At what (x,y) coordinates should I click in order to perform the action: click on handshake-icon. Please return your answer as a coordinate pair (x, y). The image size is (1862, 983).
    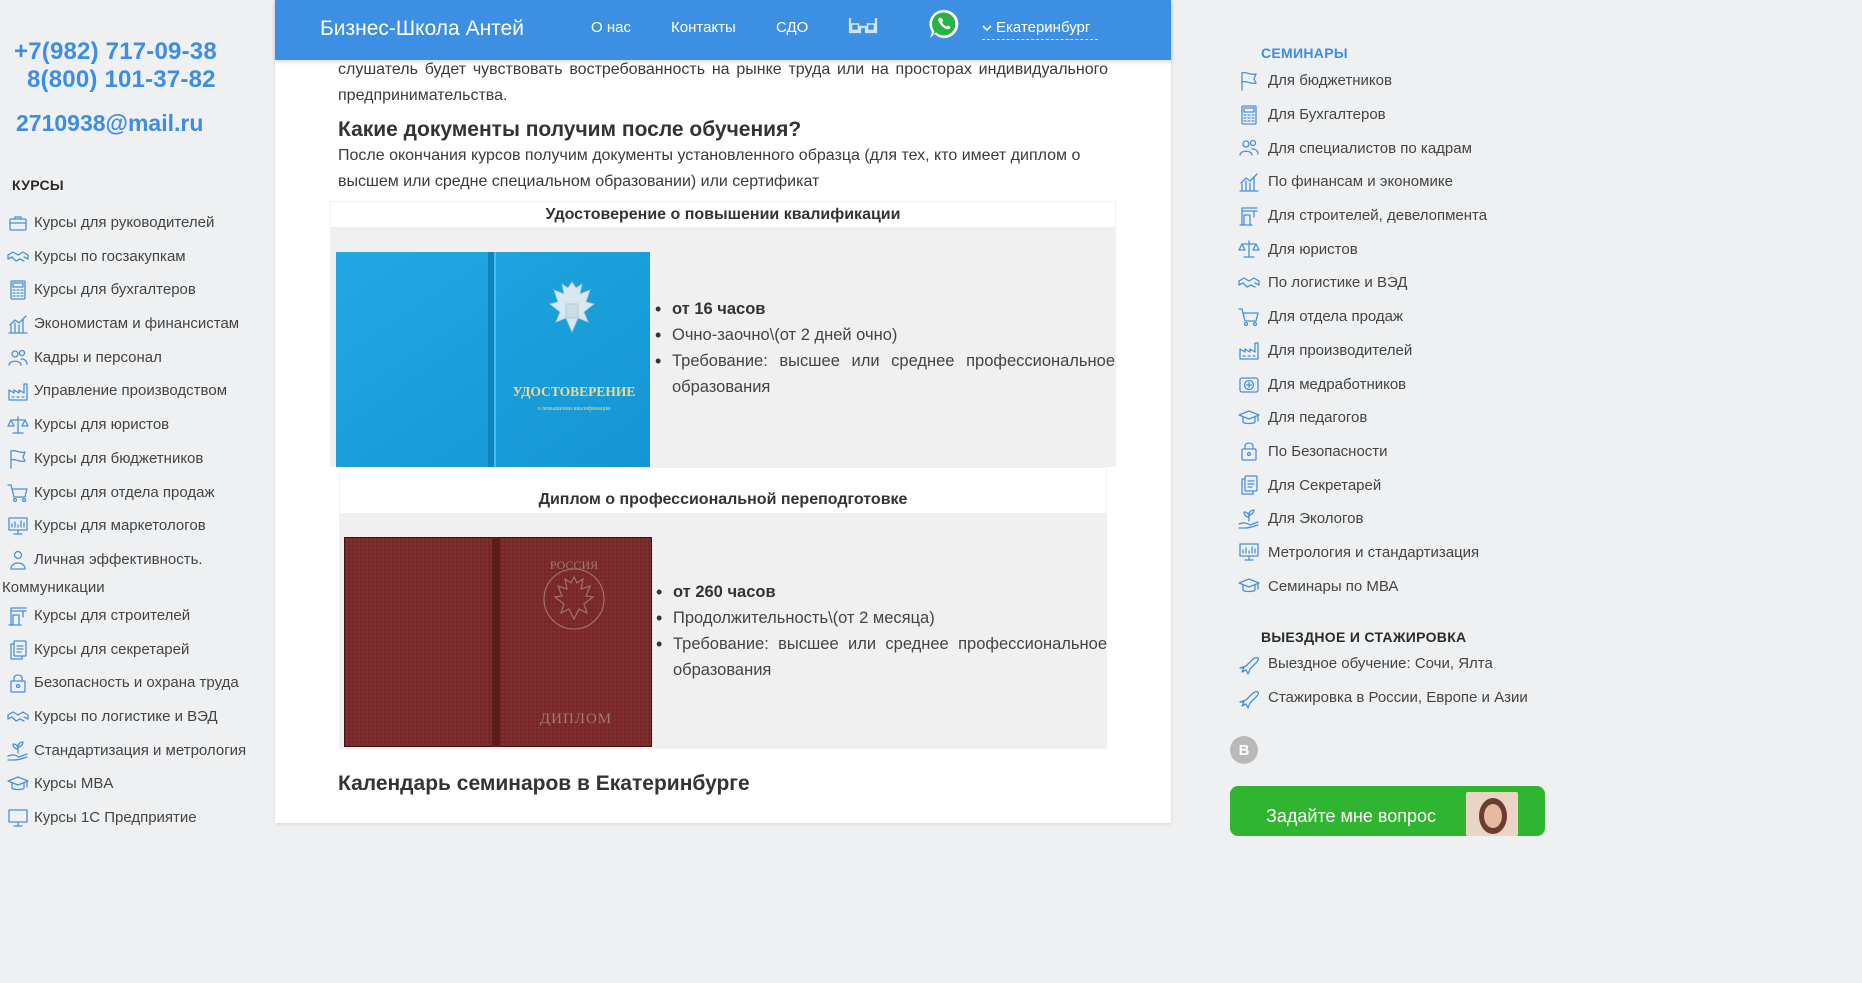
    Looking at the image, I should click on (18, 257).